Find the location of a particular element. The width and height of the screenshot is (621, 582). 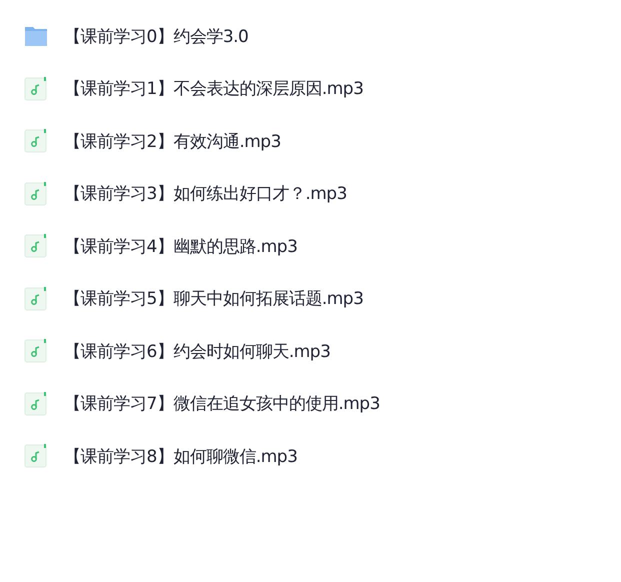

file-name: 【课前学习3】如何练出好口才？.mp3 is located at coordinates (205, 194).